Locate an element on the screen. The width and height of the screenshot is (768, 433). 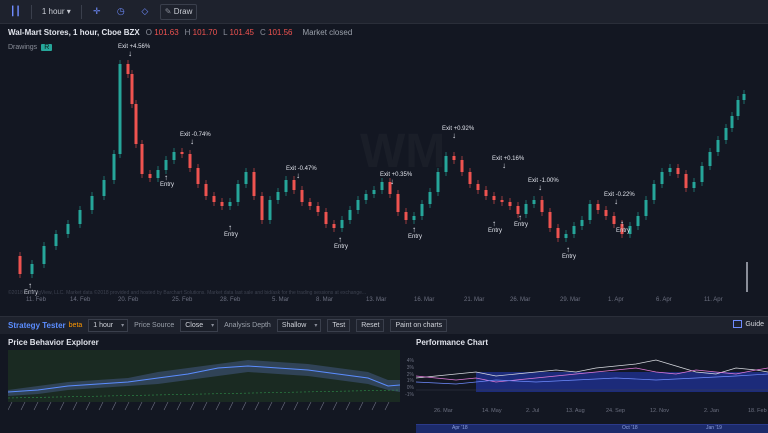
time-axis-label: 29. Mar is located at coordinates (570, 300).